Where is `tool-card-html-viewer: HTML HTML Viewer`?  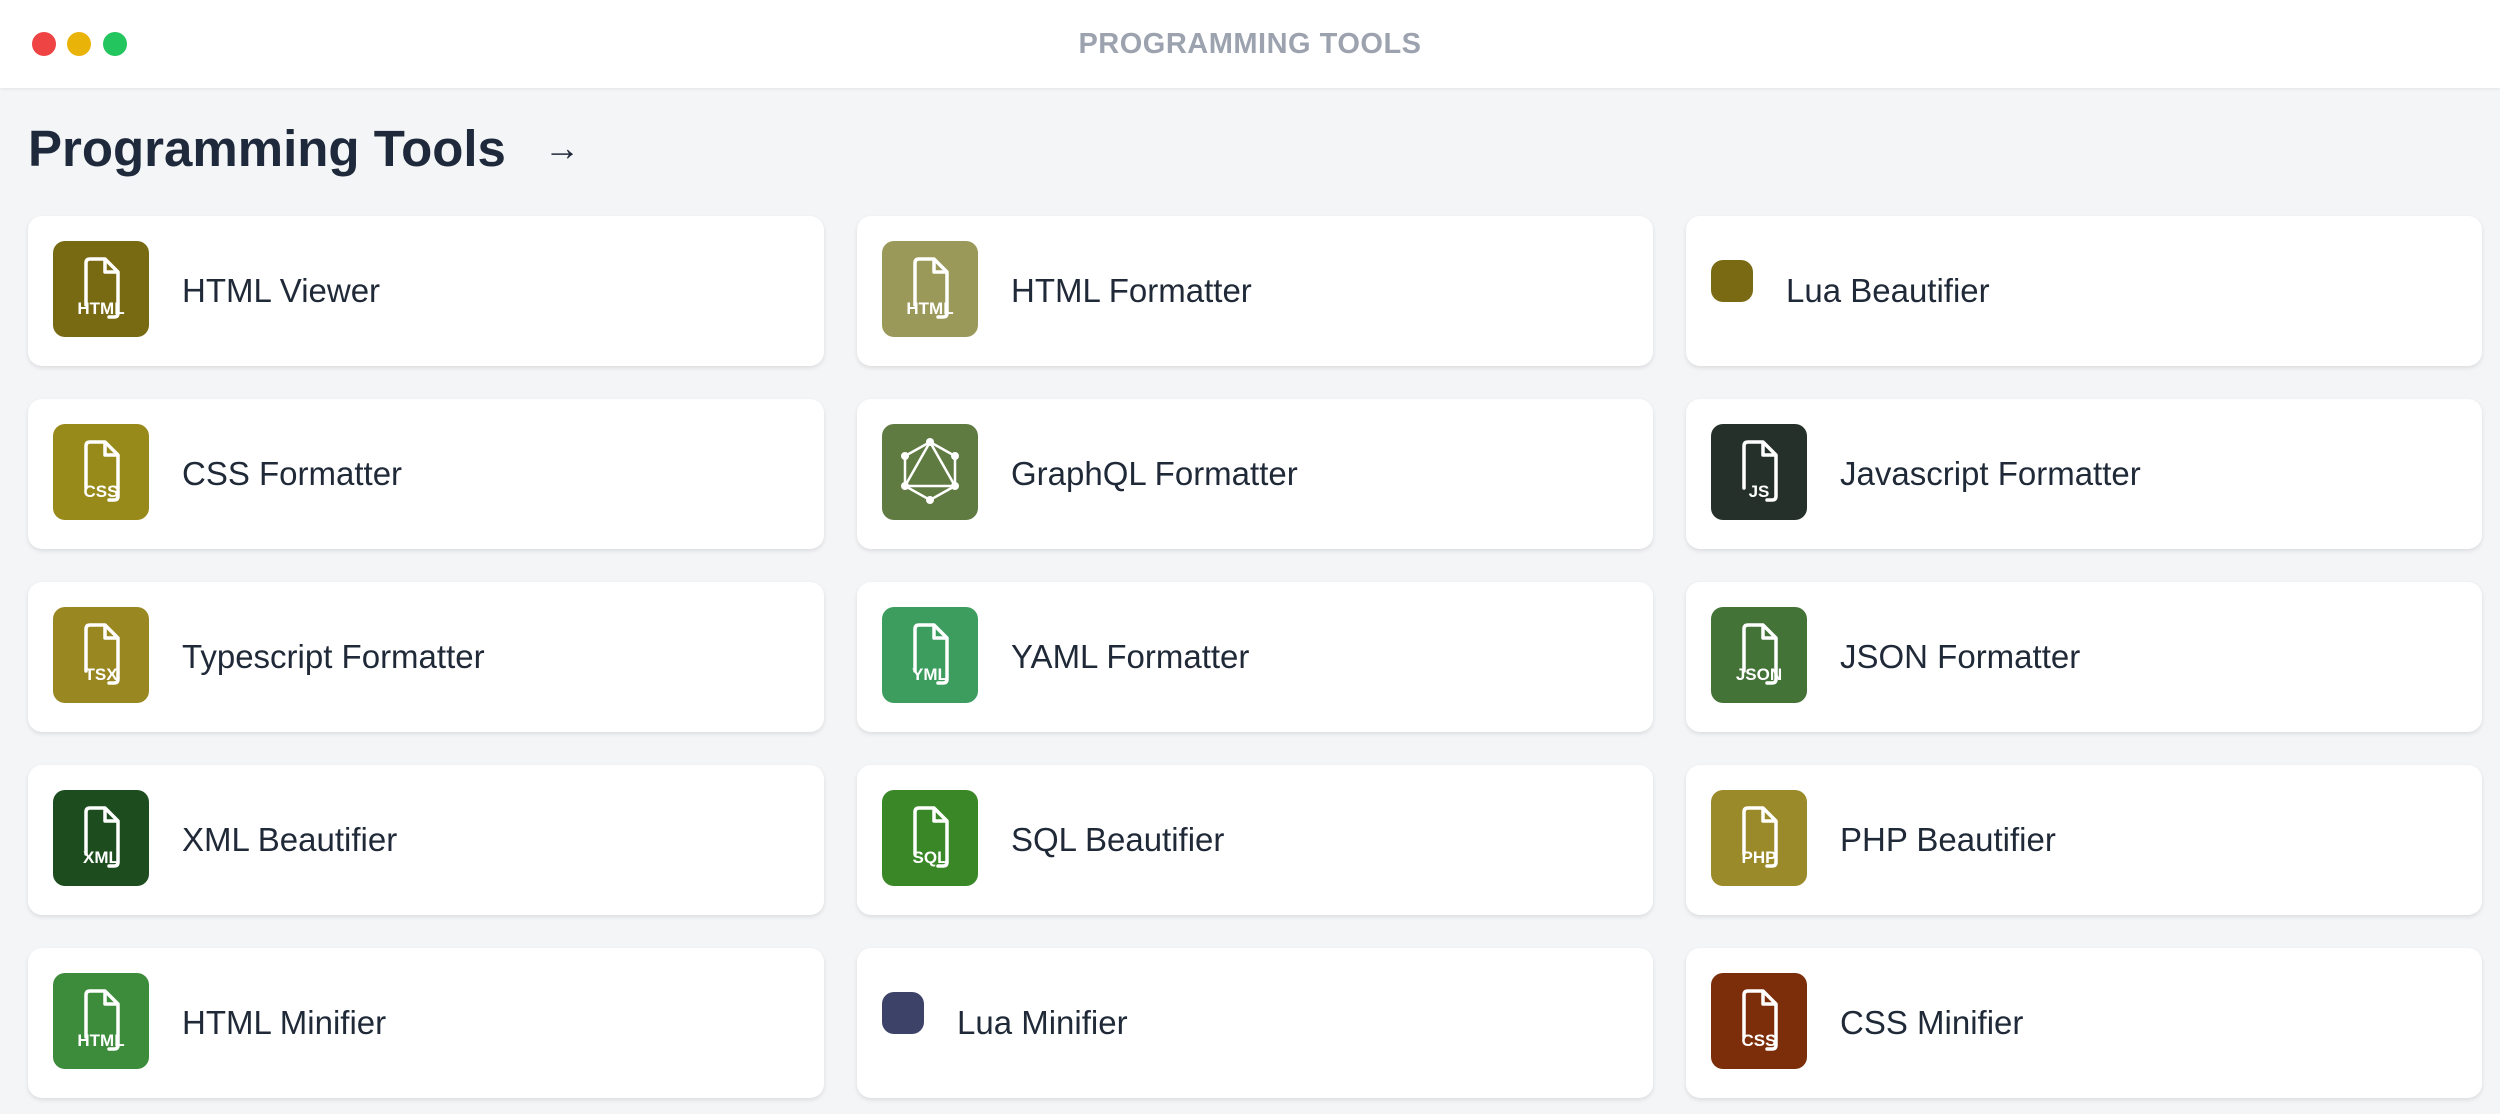 tool-card-html-viewer: HTML HTML Viewer is located at coordinates (426, 291).